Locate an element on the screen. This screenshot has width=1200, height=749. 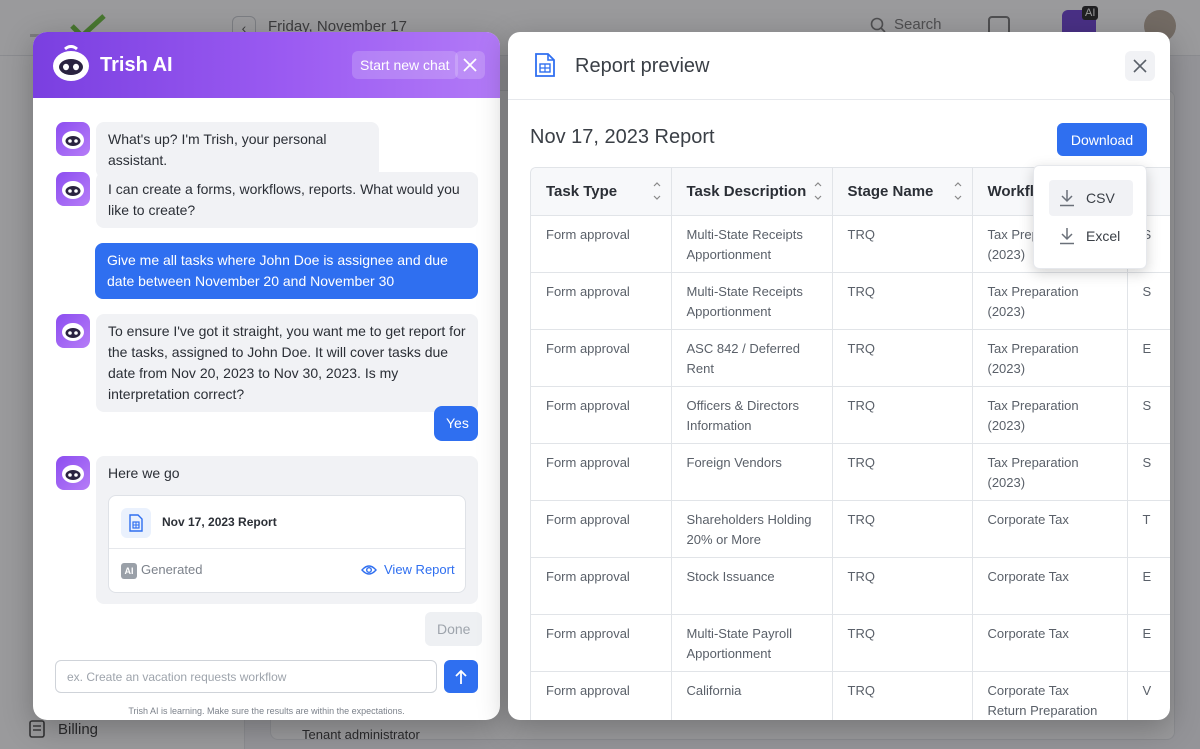
table-cell: Corporate Tax Return Preparation is located at coordinates (1050, 695).